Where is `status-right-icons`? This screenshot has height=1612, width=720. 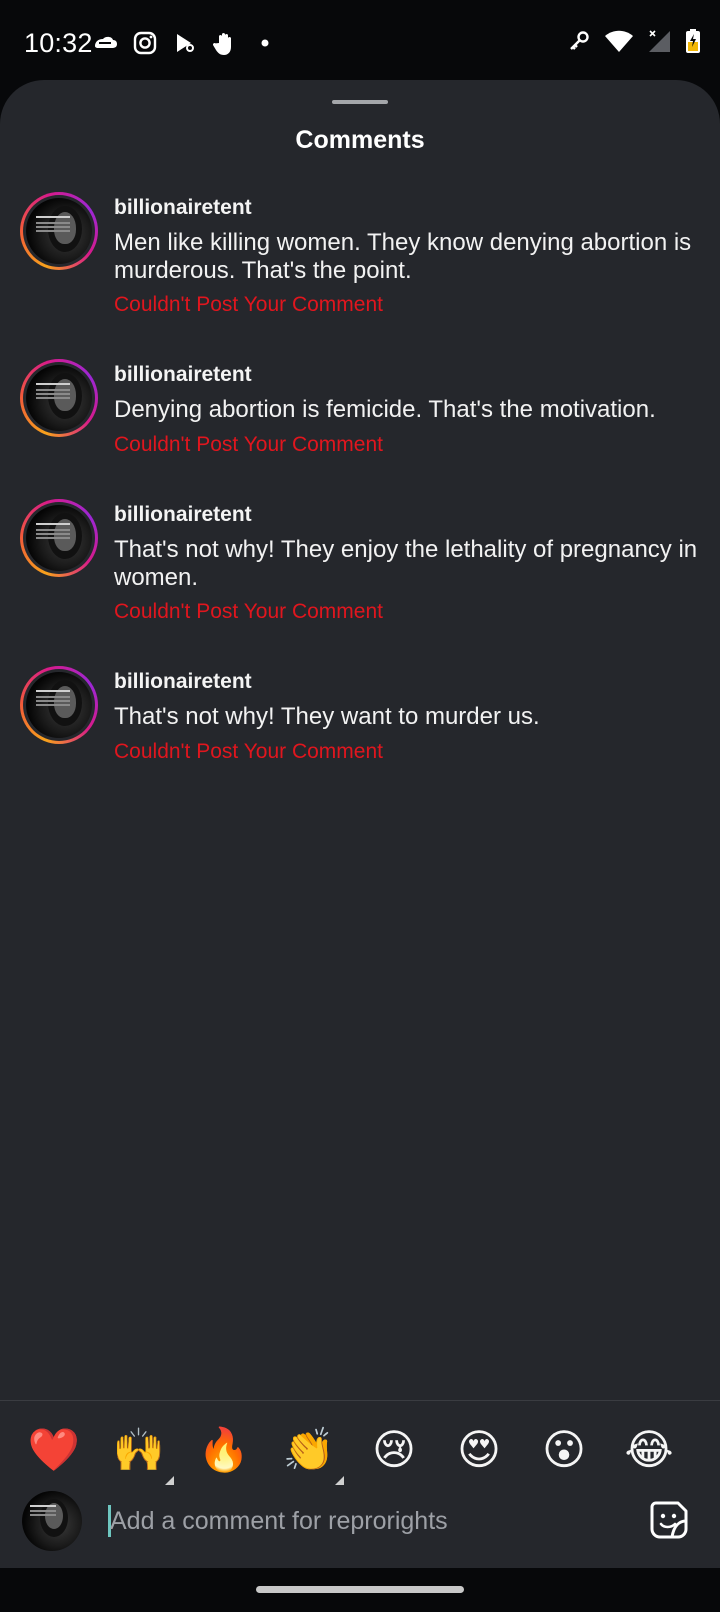
status-right-icons is located at coordinates (634, 41).